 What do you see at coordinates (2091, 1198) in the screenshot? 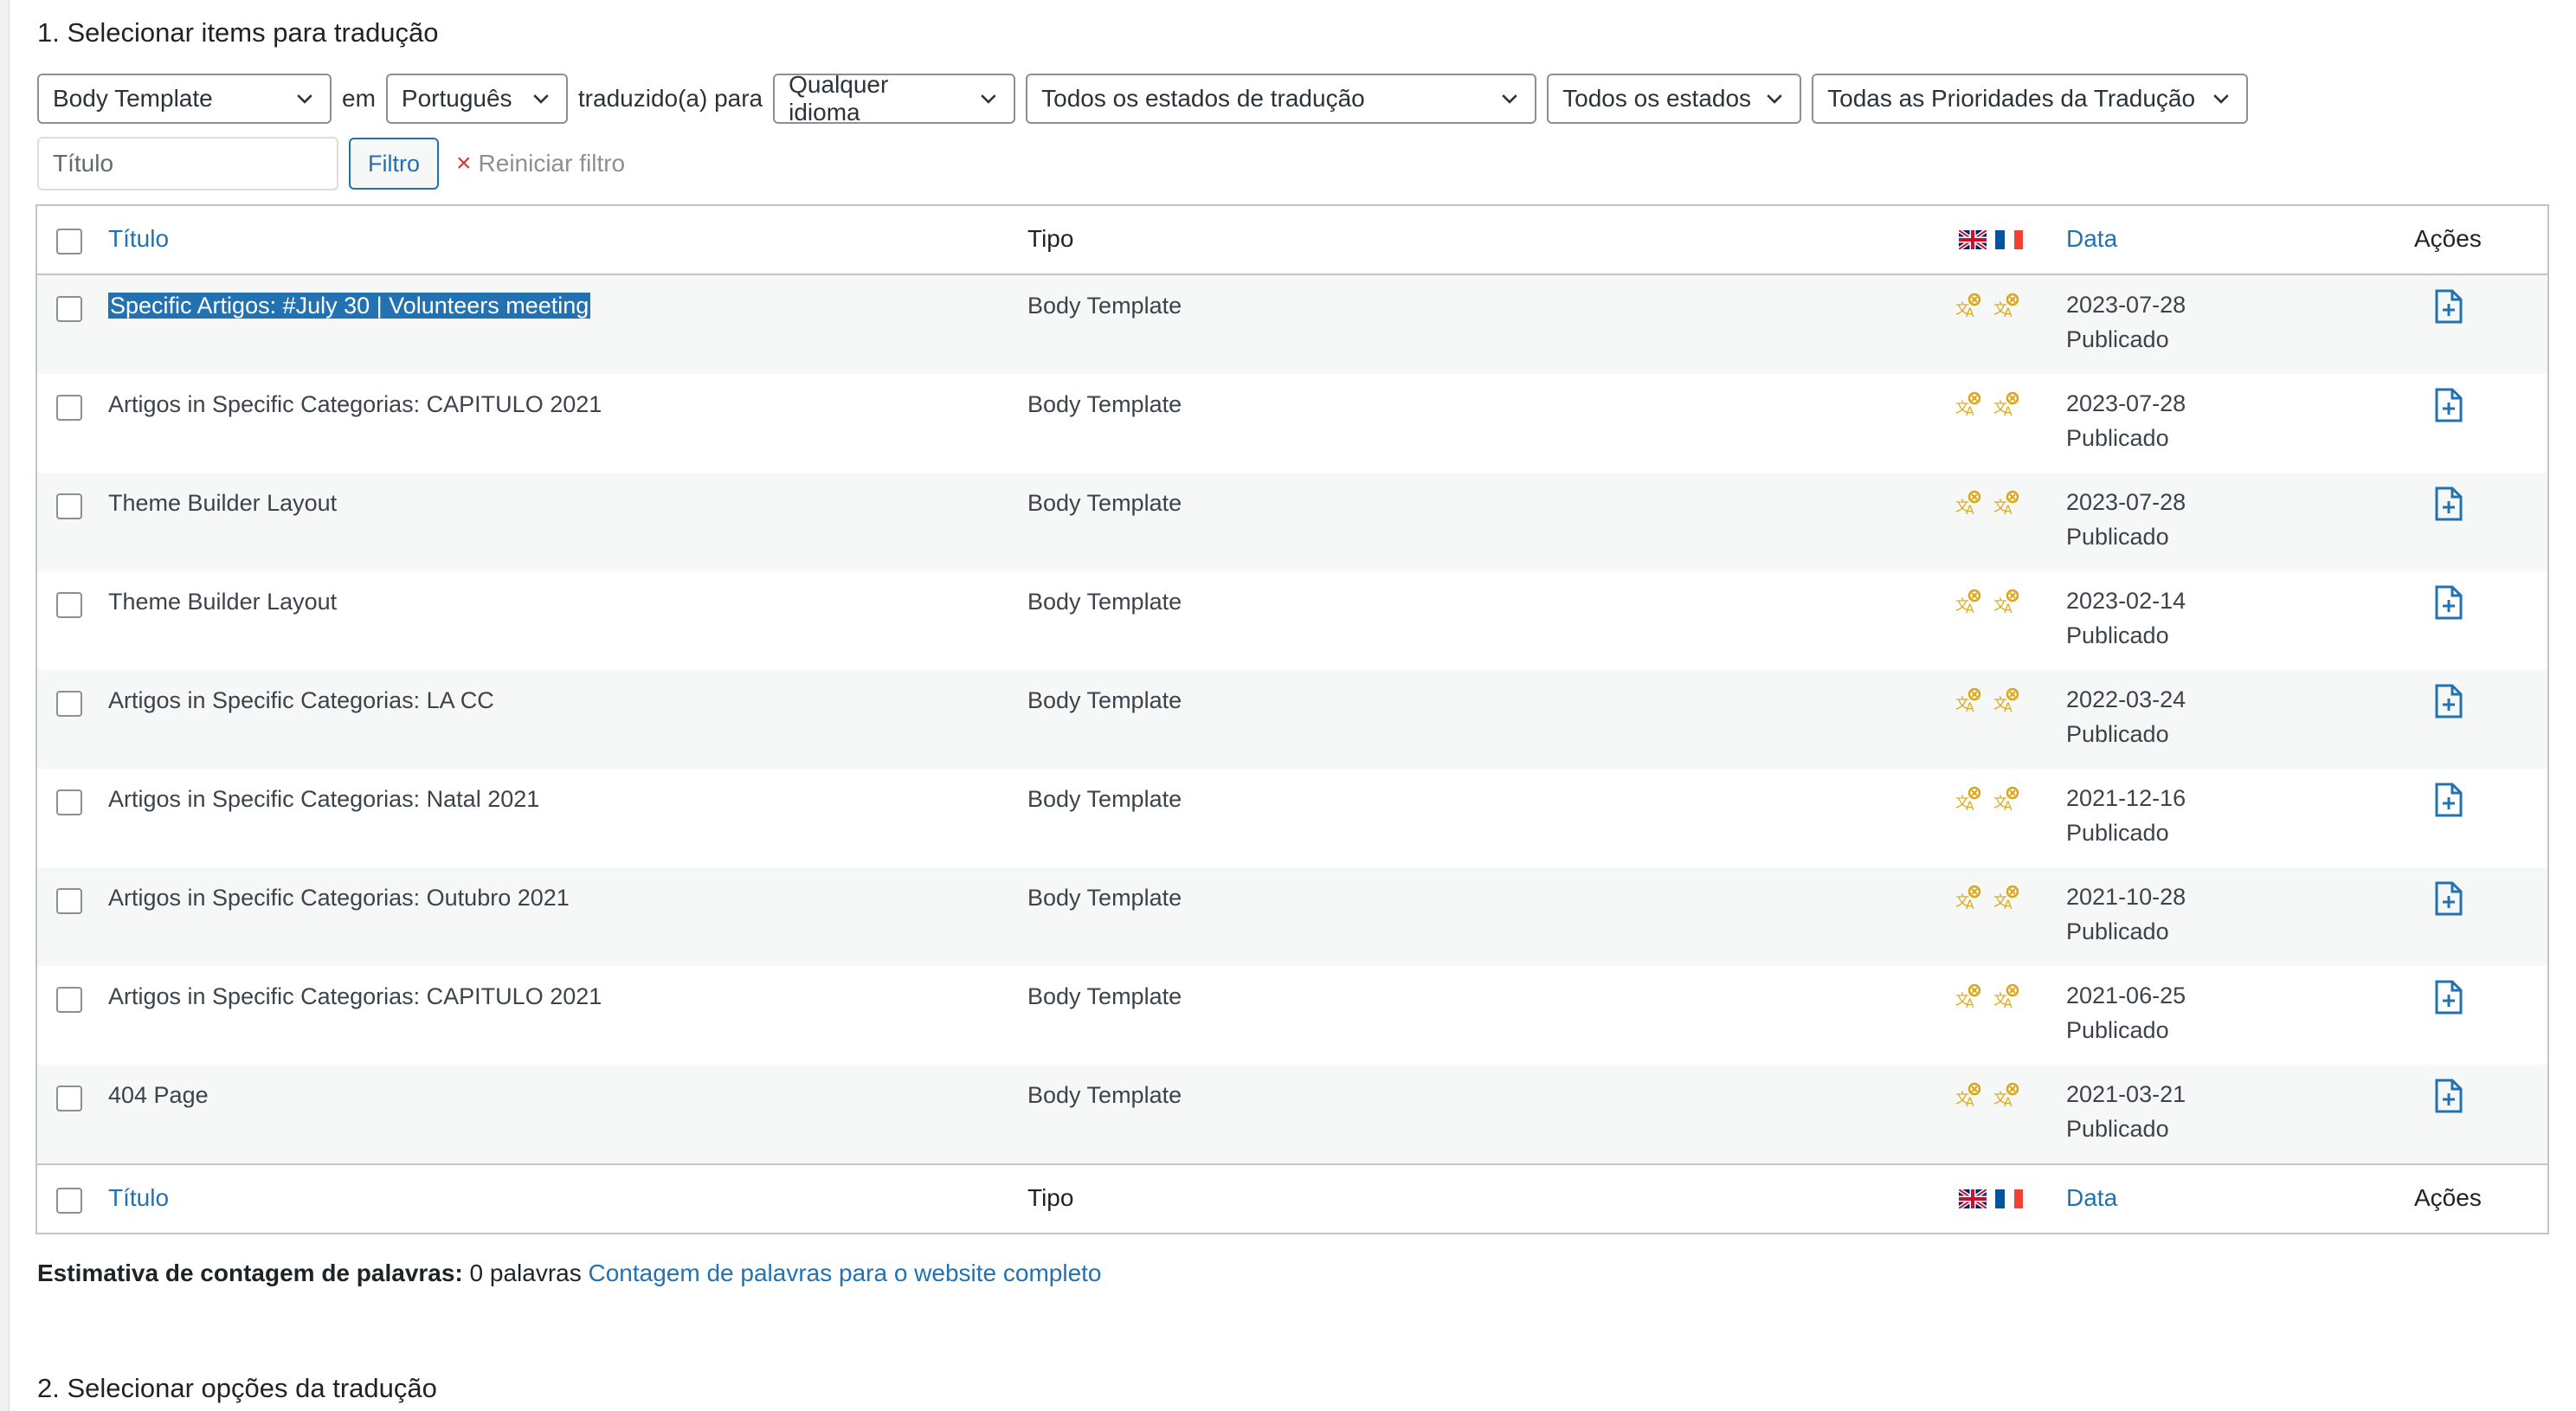
I see `date-column-footer: Data` at bounding box center [2091, 1198].